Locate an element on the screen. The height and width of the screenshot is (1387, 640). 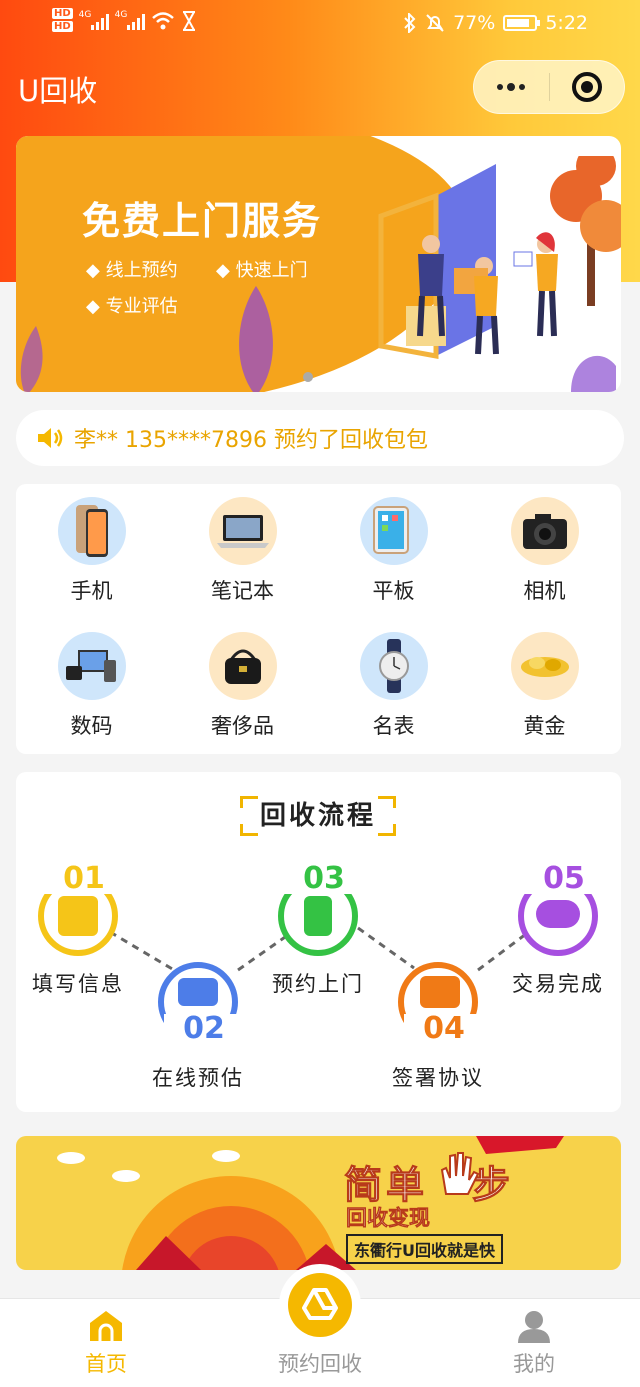
category-luxury: 奢侈品 is located at coordinates (242, 686).